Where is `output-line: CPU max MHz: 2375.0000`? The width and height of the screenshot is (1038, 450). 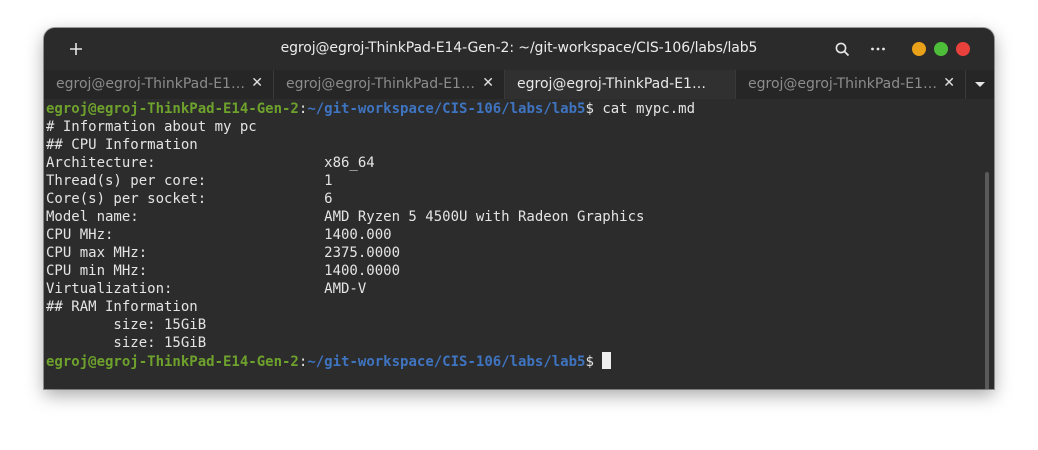 output-line: CPU max MHz: 2375.0000 is located at coordinates (223, 253).